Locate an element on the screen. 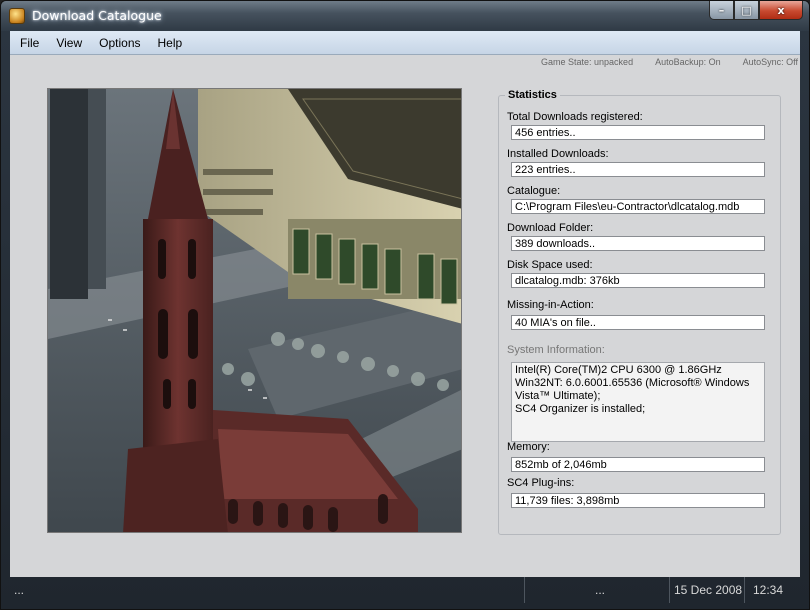 This screenshot has height=610, width=810. close-button: x is located at coordinates (781, 10).